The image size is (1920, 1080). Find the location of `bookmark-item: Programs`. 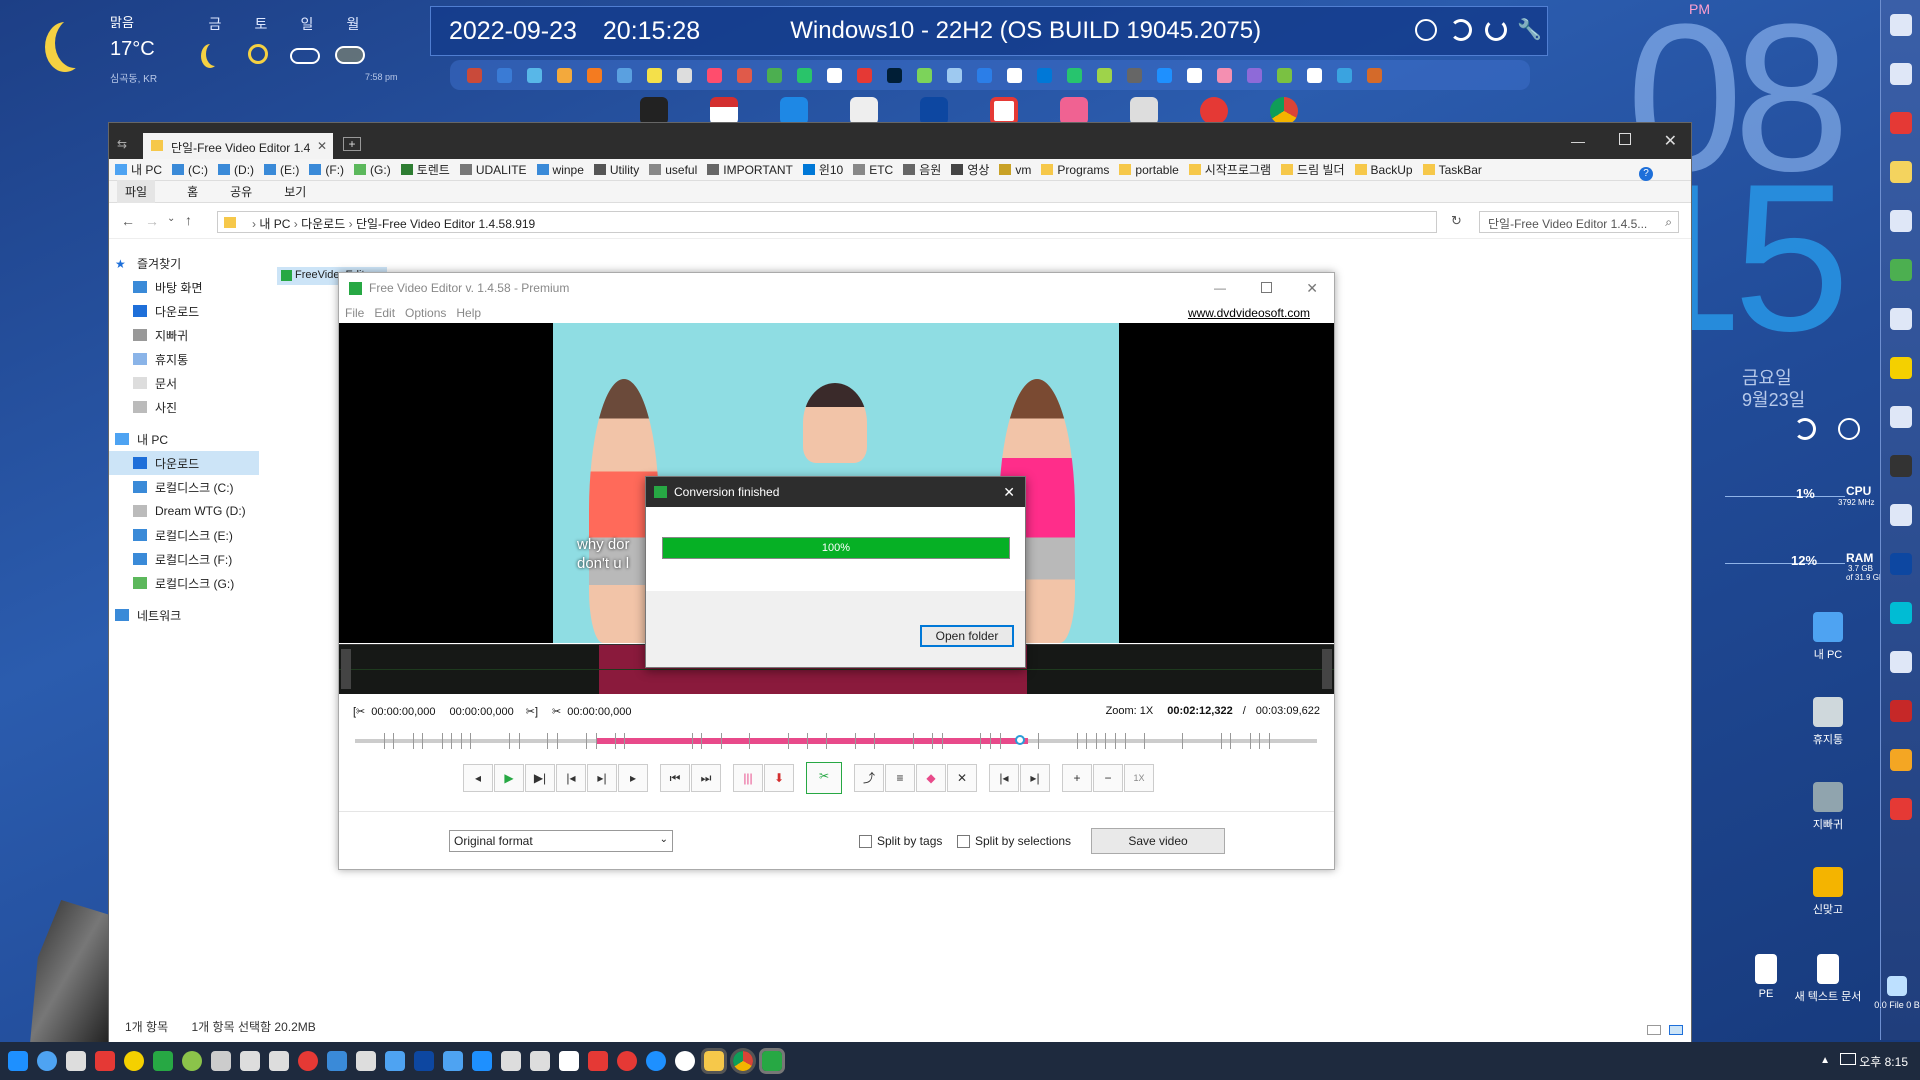

bookmark-item: Programs is located at coordinates (1075, 170).